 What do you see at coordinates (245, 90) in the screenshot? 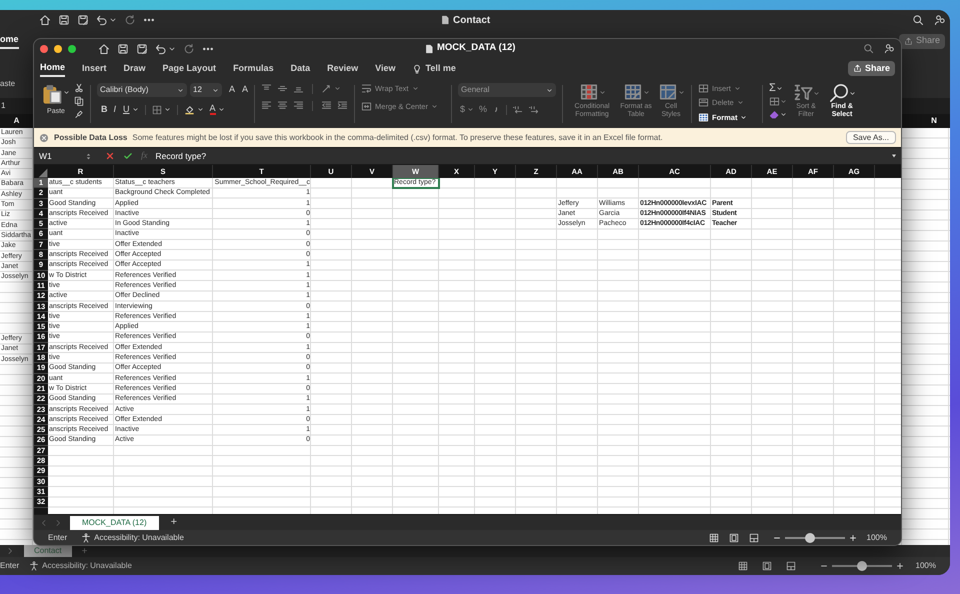
I see `decrease-font-button: A` at bounding box center [245, 90].